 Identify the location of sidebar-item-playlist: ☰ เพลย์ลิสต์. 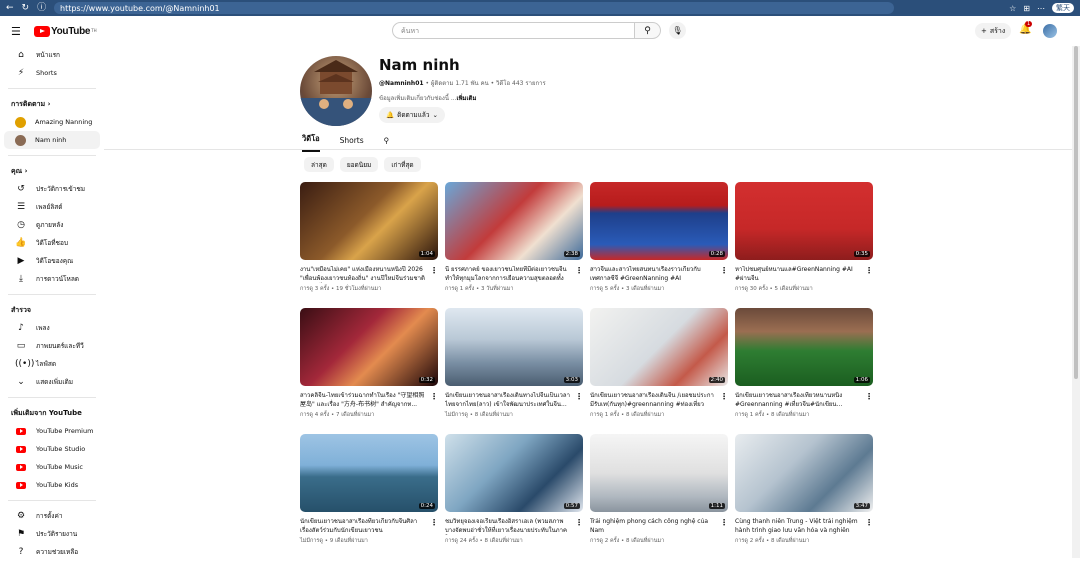
(52, 207).